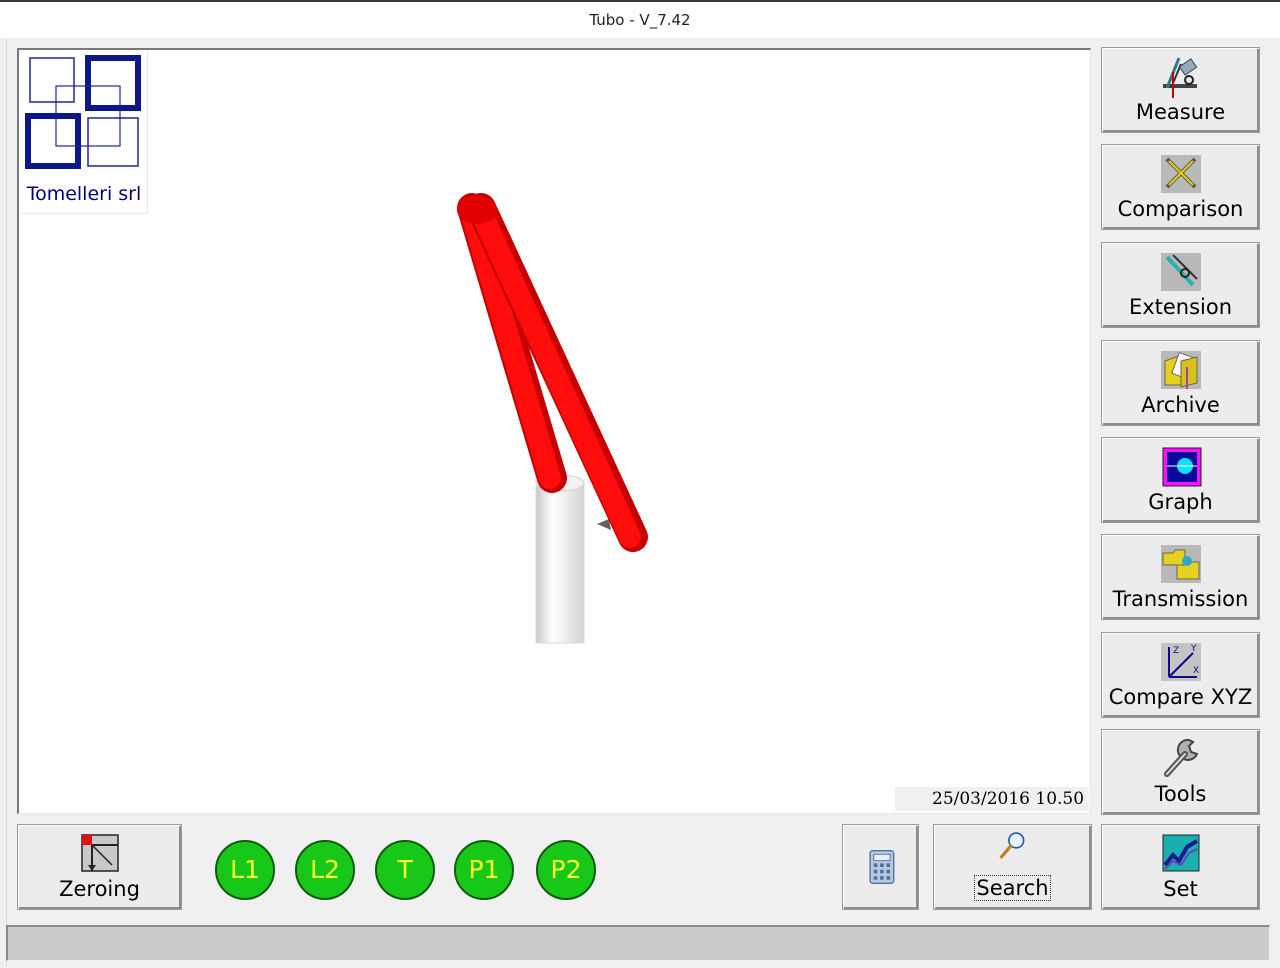 The height and width of the screenshot is (968, 1280). What do you see at coordinates (1180, 853) in the screenshot?
I see `set-icon` at bounding box center [1180, 853].